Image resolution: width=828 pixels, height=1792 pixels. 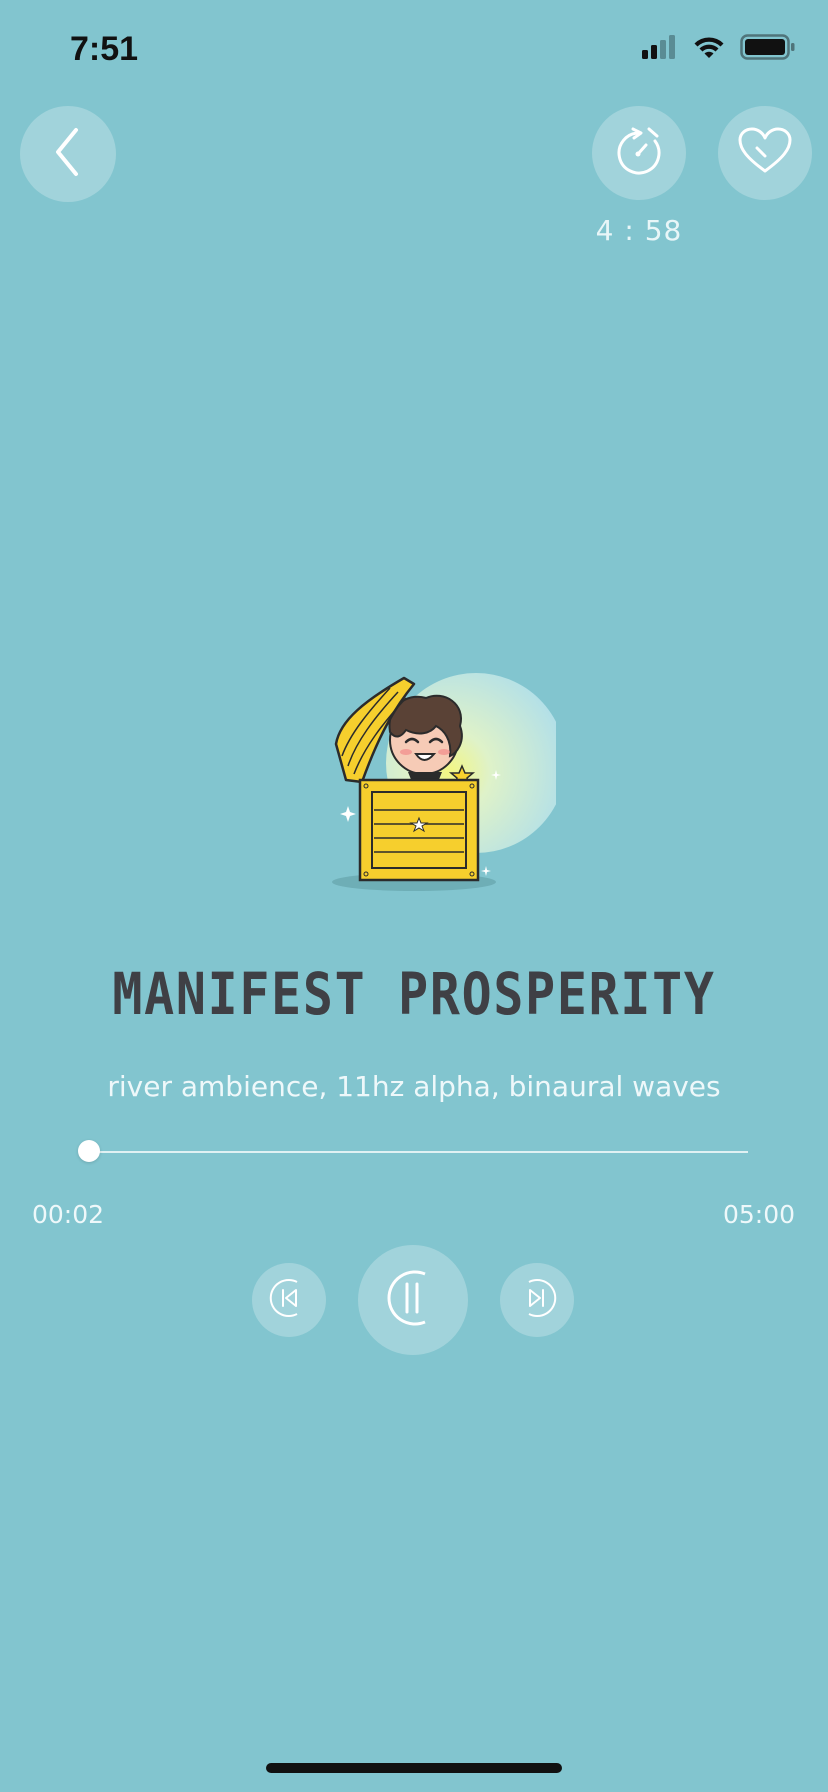 I want to click on sleep-timer-button, so click(x=639, y=153).